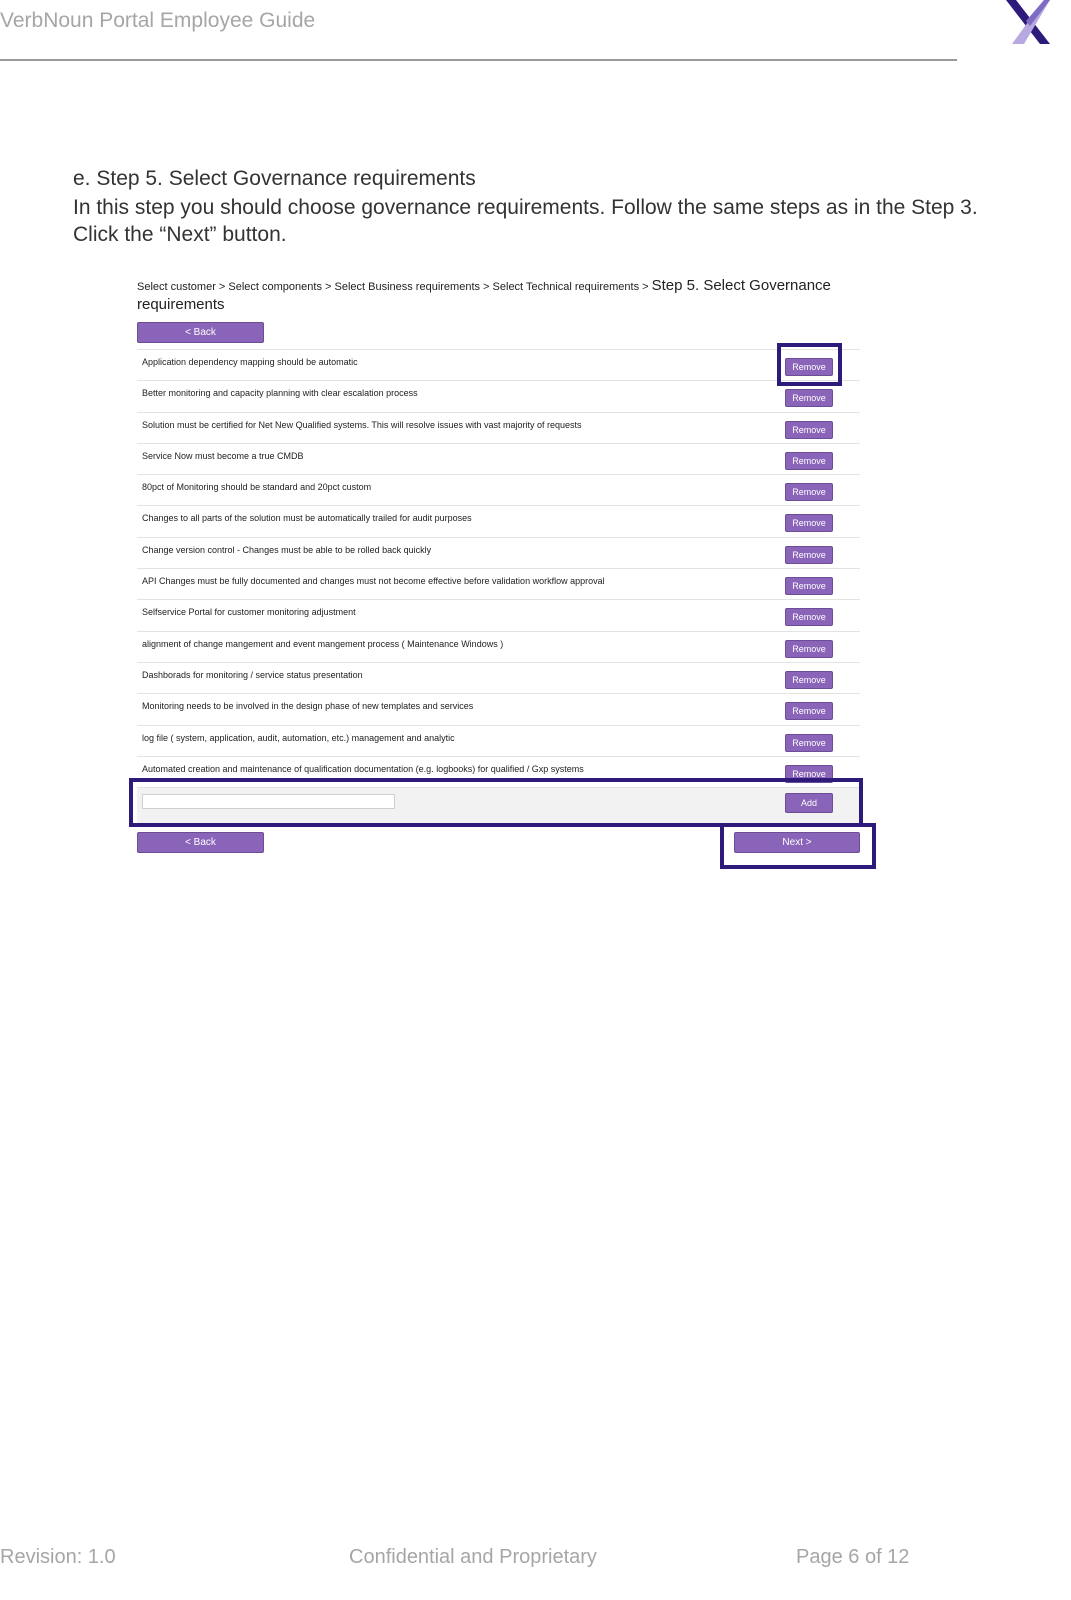 The width and height of the screenshot is (1071, 1600). What do you see at coordinates (478, 60) in the screenshot?
I see `header-divider` at bounding box center [478, 60].